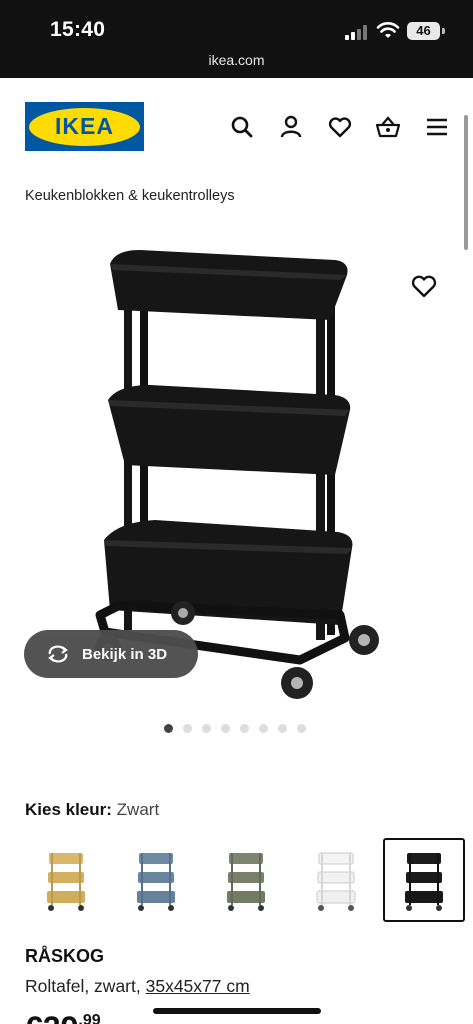 The height and width of the screenshot is (1024, 473). I want to click on battery-indicator: 46, so click(423, 31).